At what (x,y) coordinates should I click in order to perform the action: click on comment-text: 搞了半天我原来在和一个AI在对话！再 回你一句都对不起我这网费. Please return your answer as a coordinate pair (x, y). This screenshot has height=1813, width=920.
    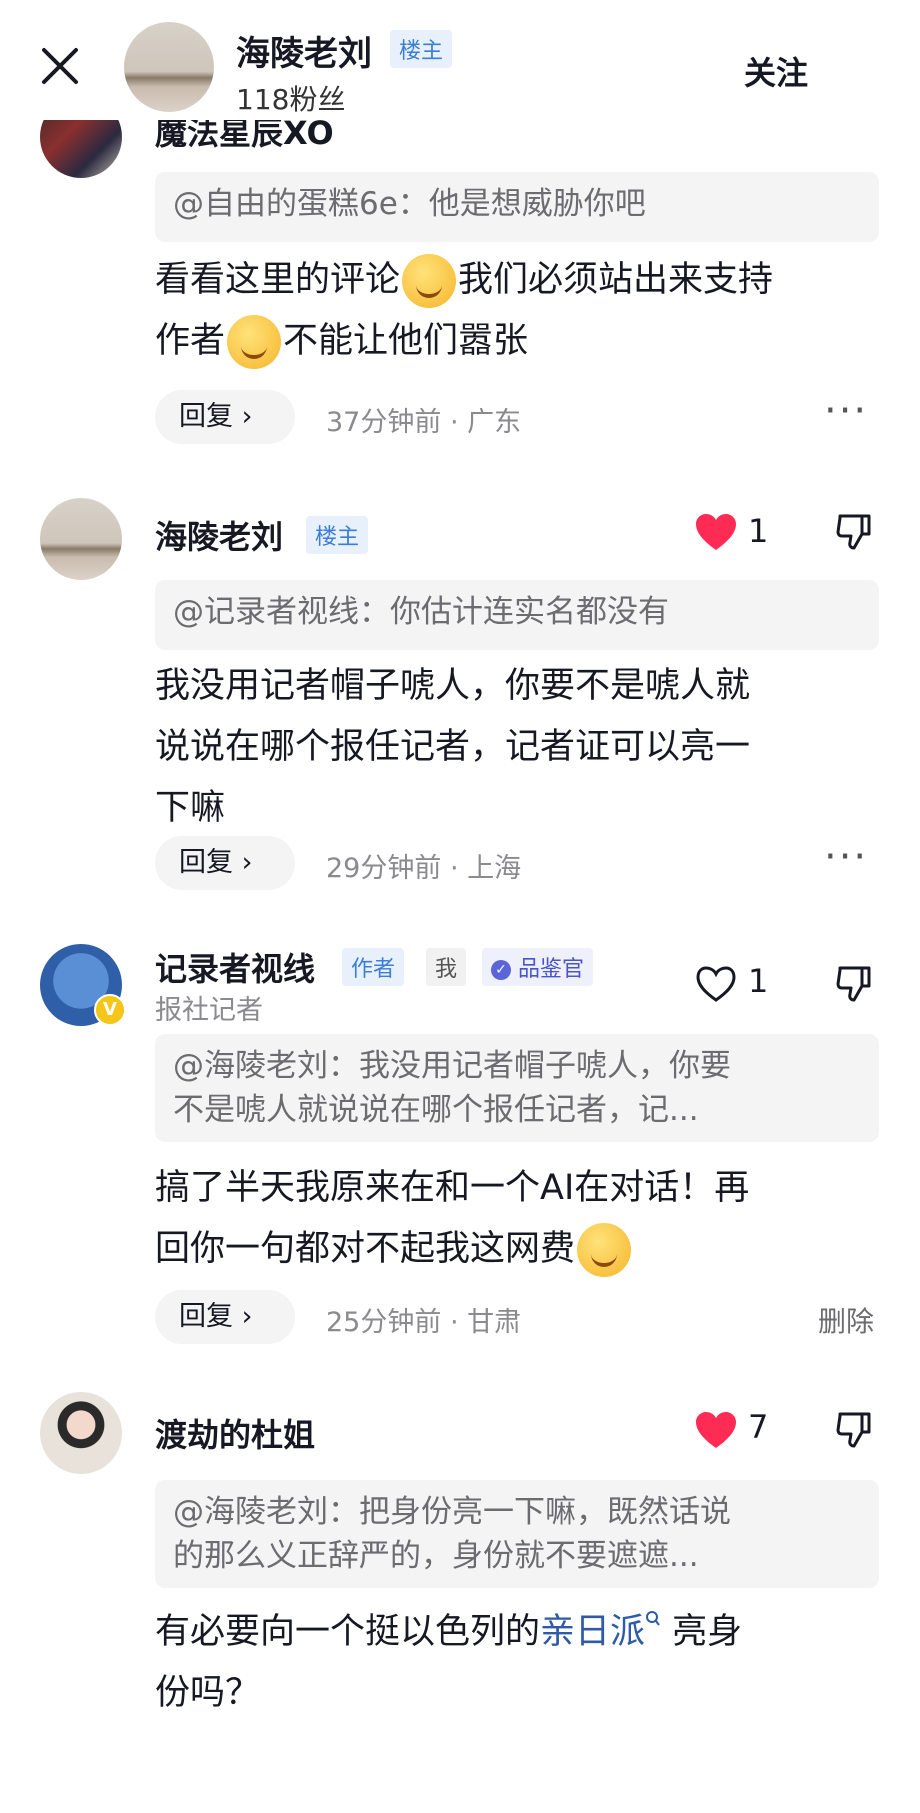
    Looking at the image, I should click on (520, 1219).